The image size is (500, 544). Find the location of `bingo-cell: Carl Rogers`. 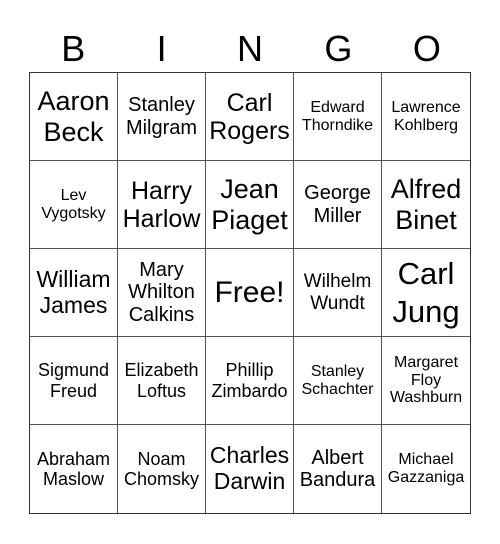

bingo-cell: Carl Rogers is located at coordinates (250, 117).